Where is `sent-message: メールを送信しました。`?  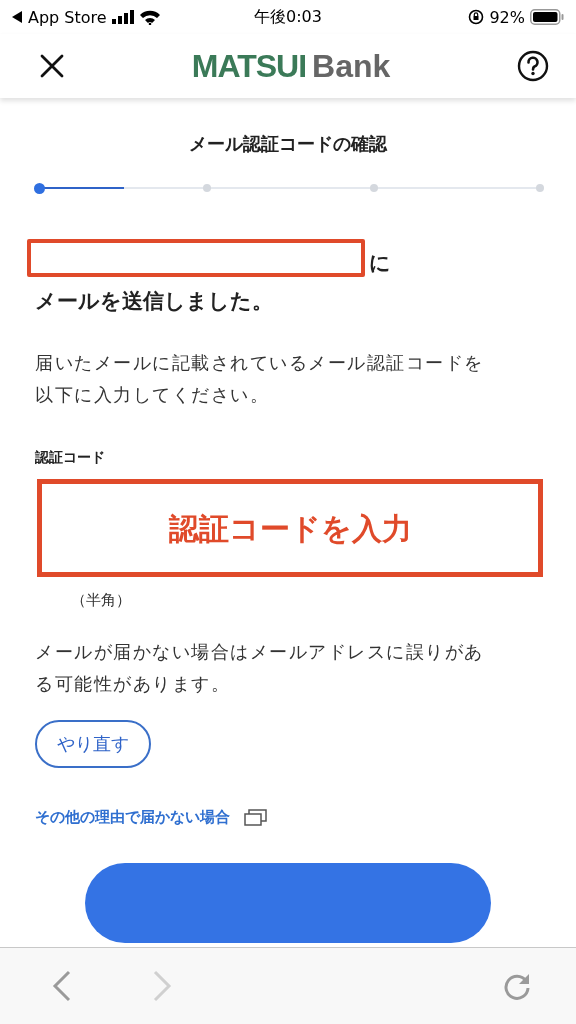 sent-message: メールを送信しました。 is located at coordinates (154, 301).